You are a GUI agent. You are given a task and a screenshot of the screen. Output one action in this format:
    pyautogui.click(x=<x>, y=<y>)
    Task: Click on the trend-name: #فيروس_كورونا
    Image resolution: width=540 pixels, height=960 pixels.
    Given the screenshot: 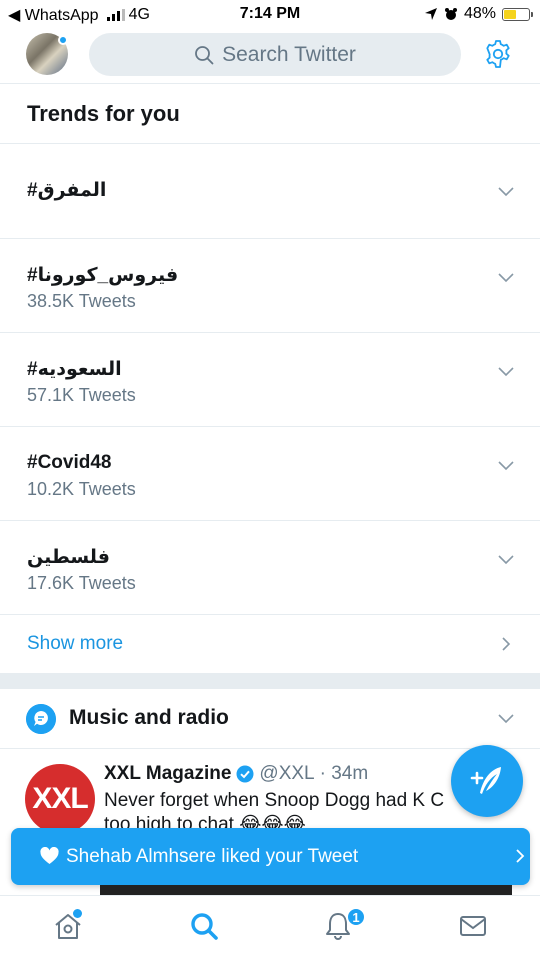 What is the action you would take?
    pyautogui.click(x=103, y=275)
    